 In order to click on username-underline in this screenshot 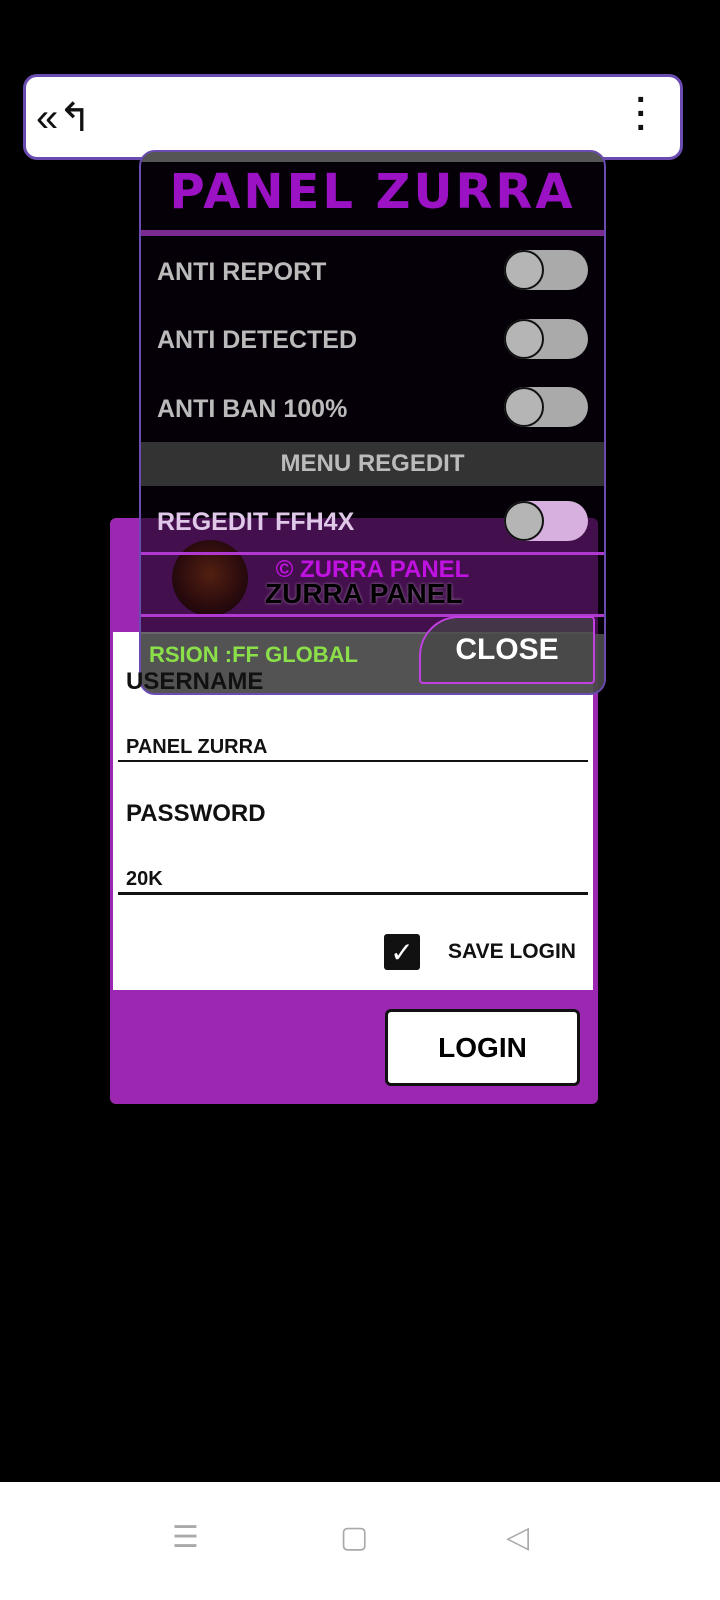, I will do `click(353, 761)`.